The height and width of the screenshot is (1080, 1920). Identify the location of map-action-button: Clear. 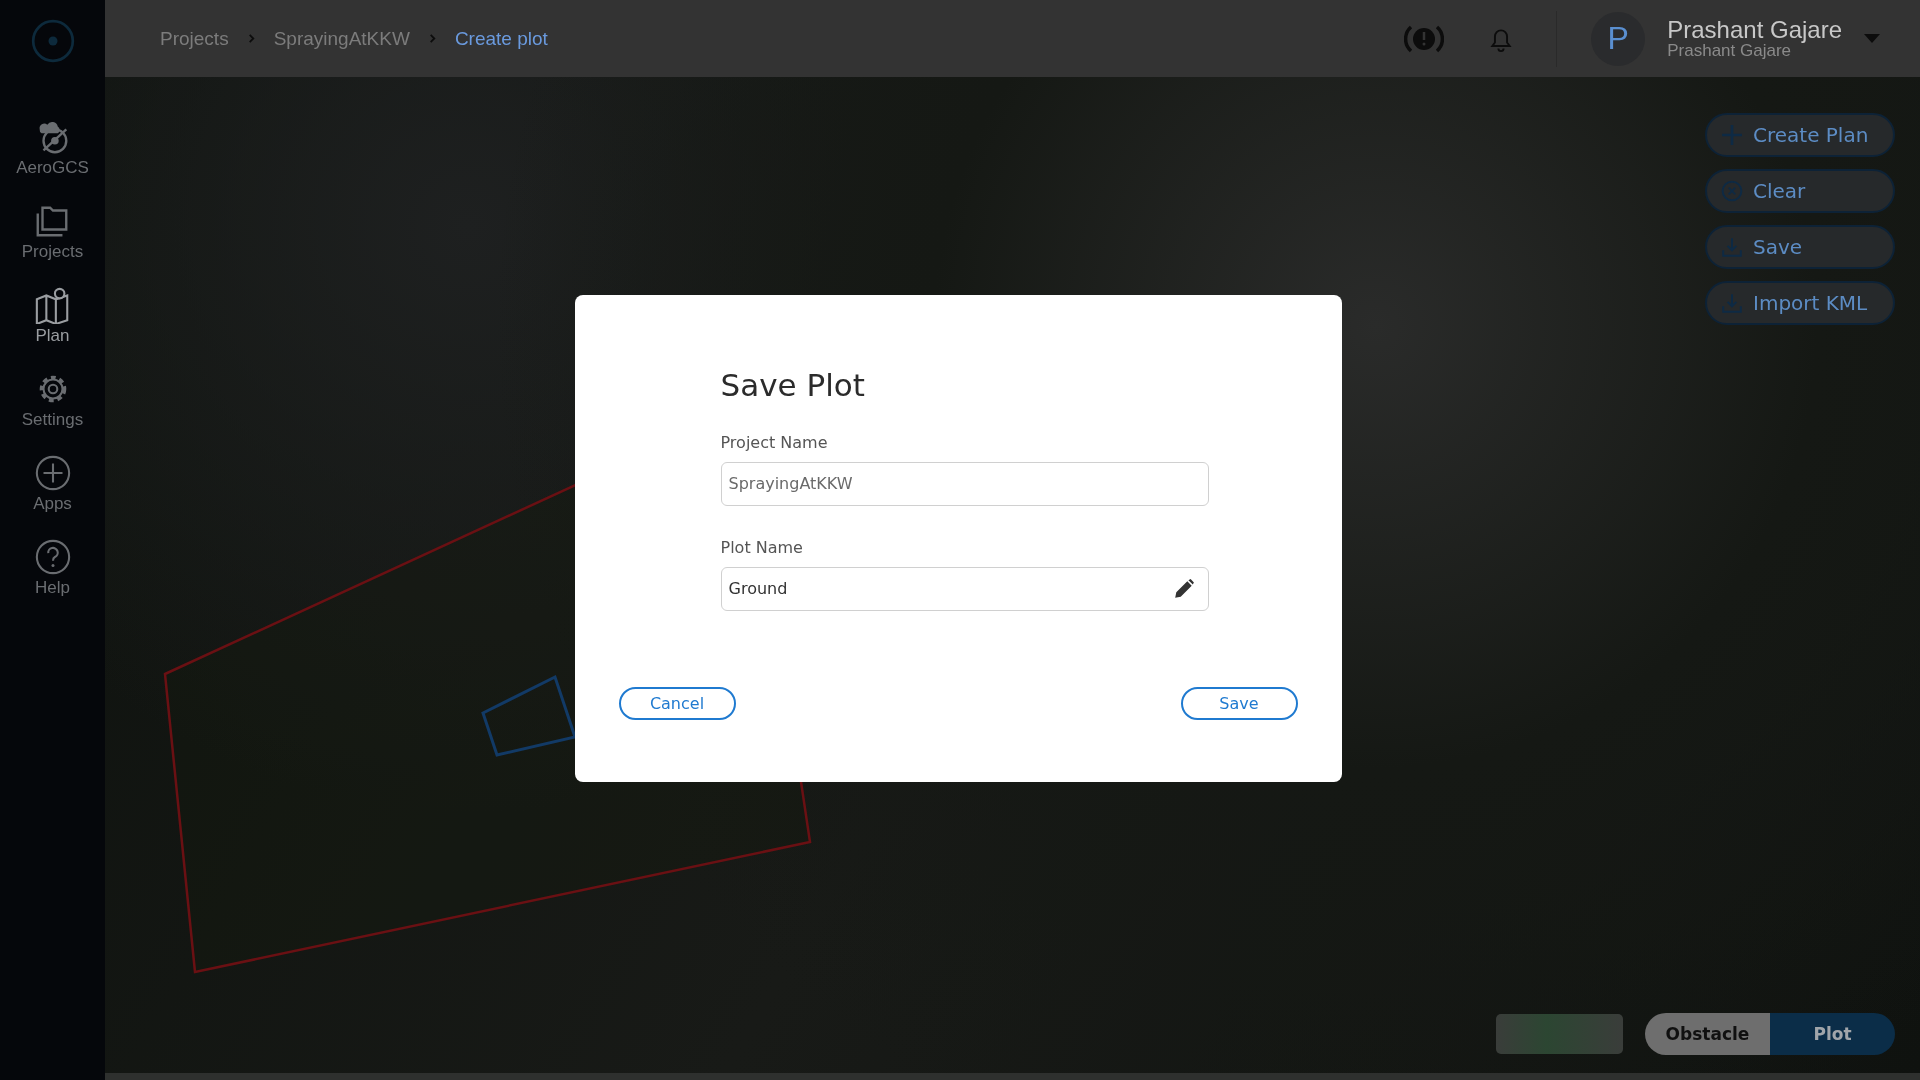
(1800, 191).